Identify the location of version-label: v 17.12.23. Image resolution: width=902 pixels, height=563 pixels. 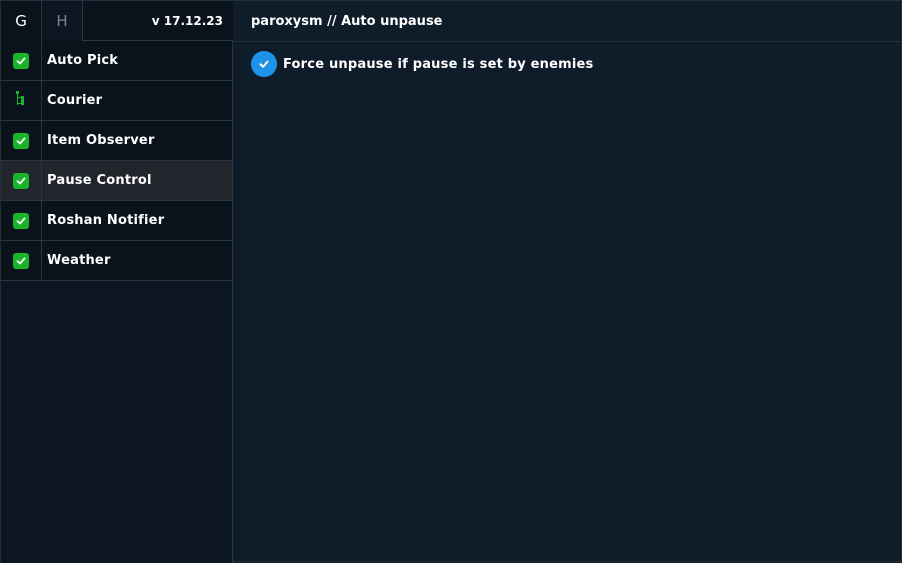
(158, 20).